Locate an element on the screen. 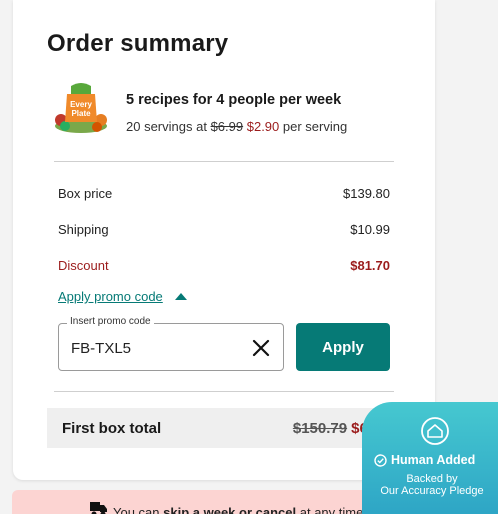  close-icon is located at coordinates (261, 348).